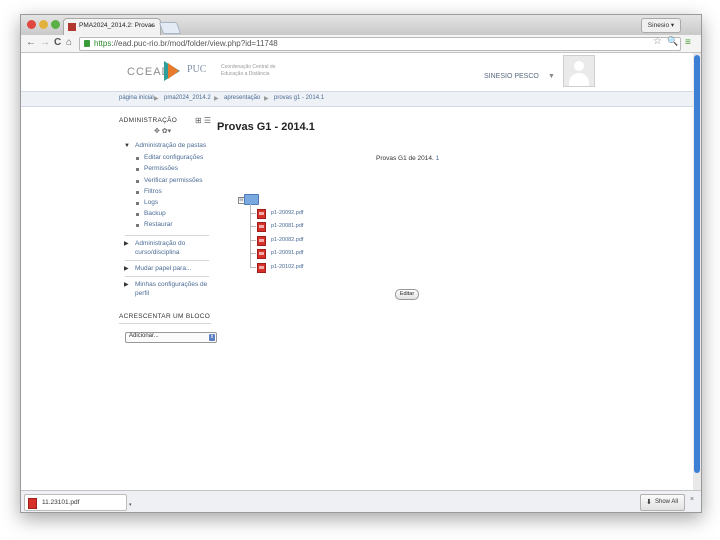  Describe the element at coordinates (31, 43) in the screenshot. I see `back-icon: ←` at that location.